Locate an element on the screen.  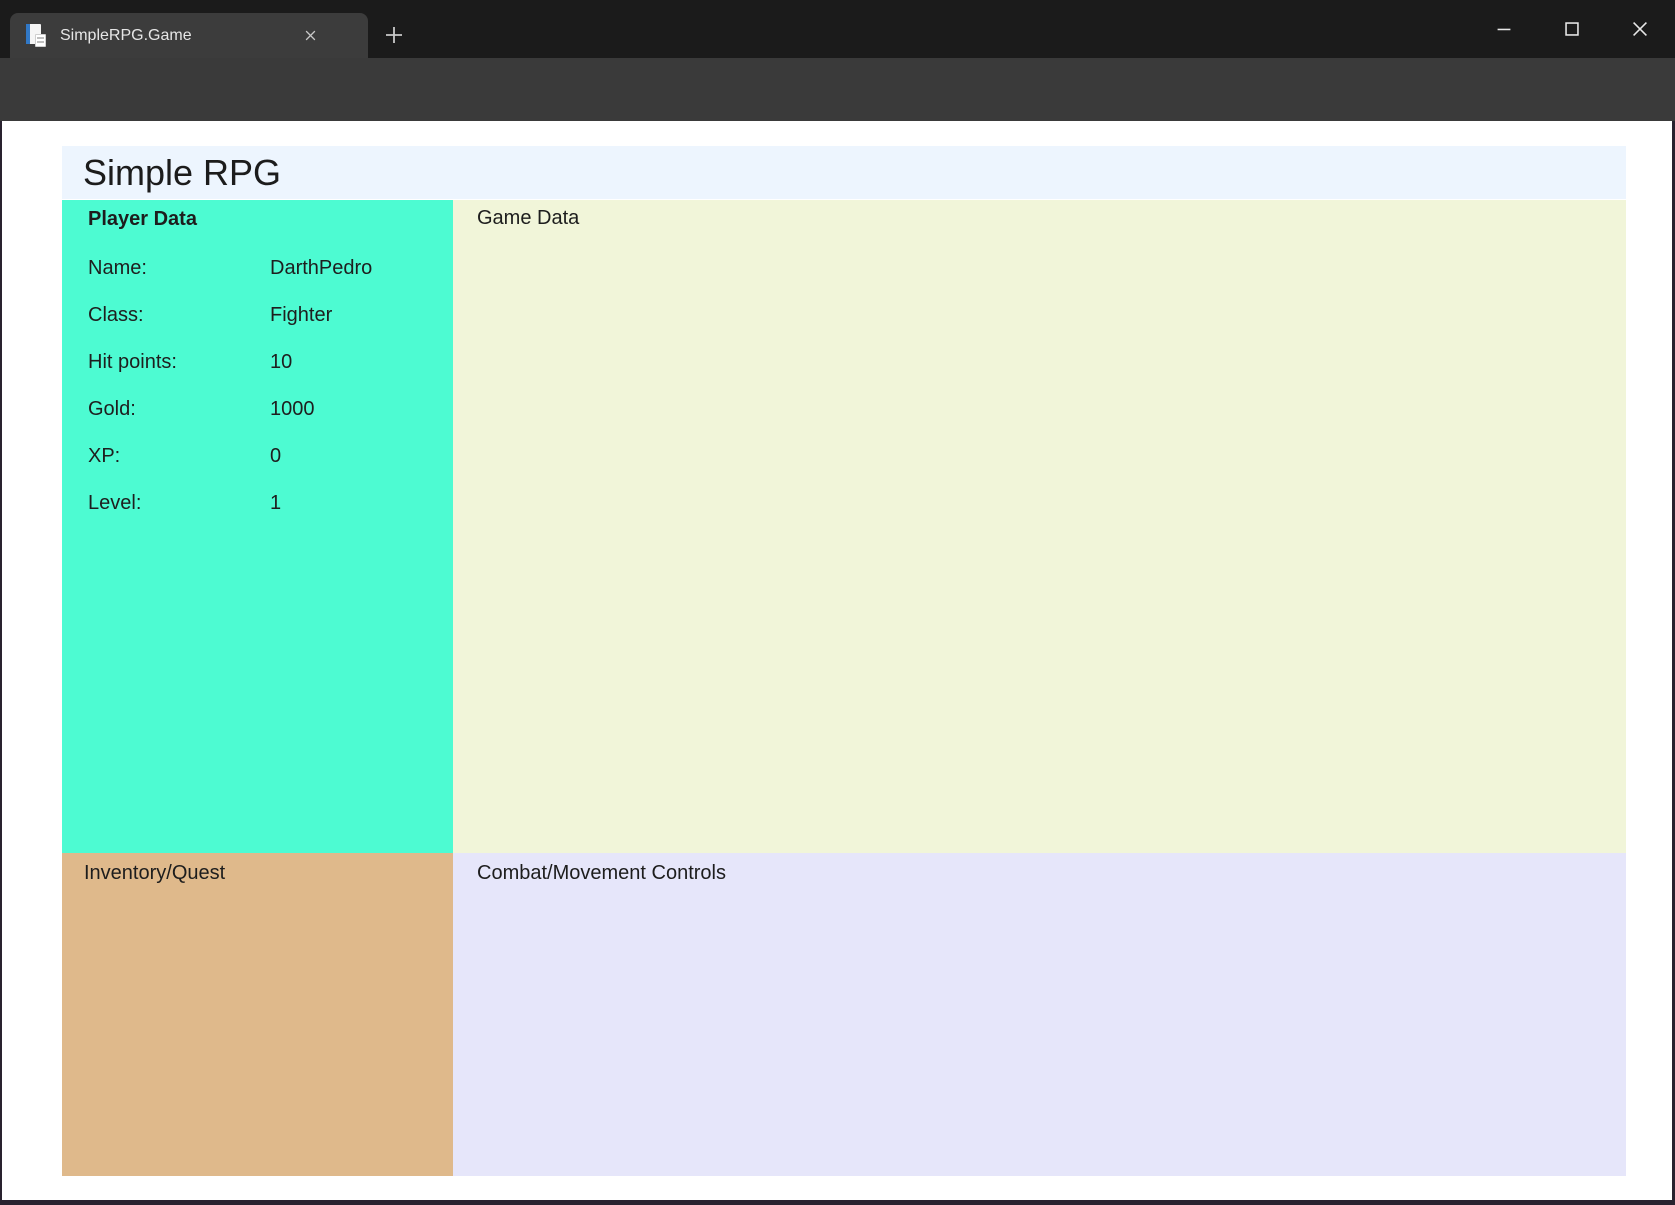
minimize-icon is located at coordinates (1504, 29).